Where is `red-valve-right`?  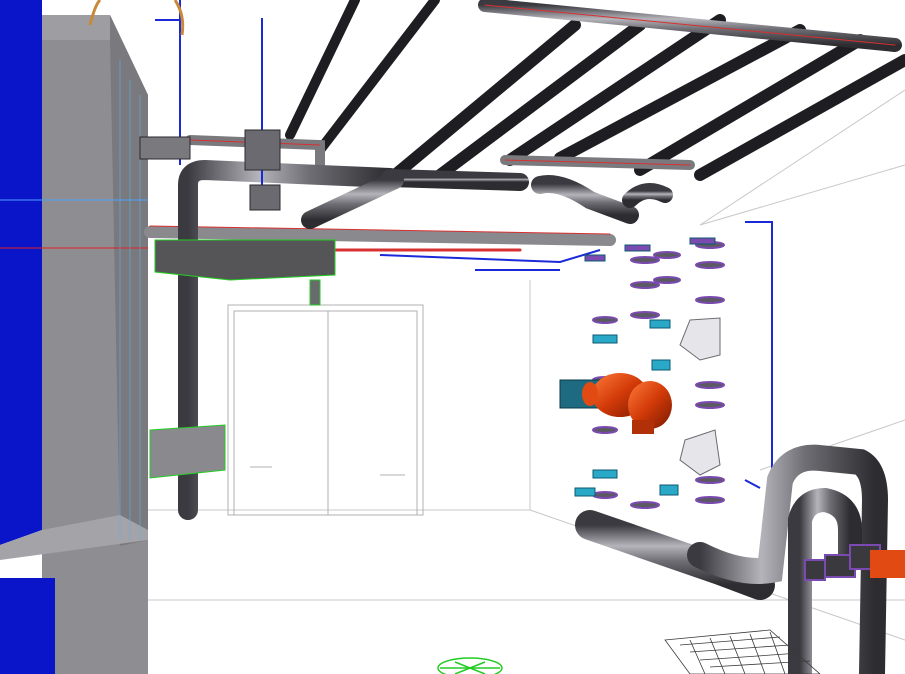
red-valve-right is located at coordinates (887, 564).